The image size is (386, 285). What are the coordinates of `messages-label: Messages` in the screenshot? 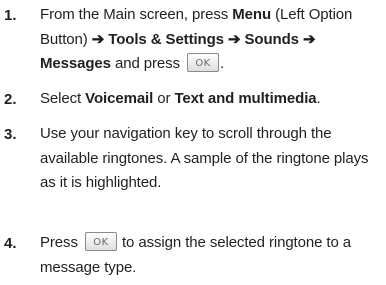 It's located at (75, 63).